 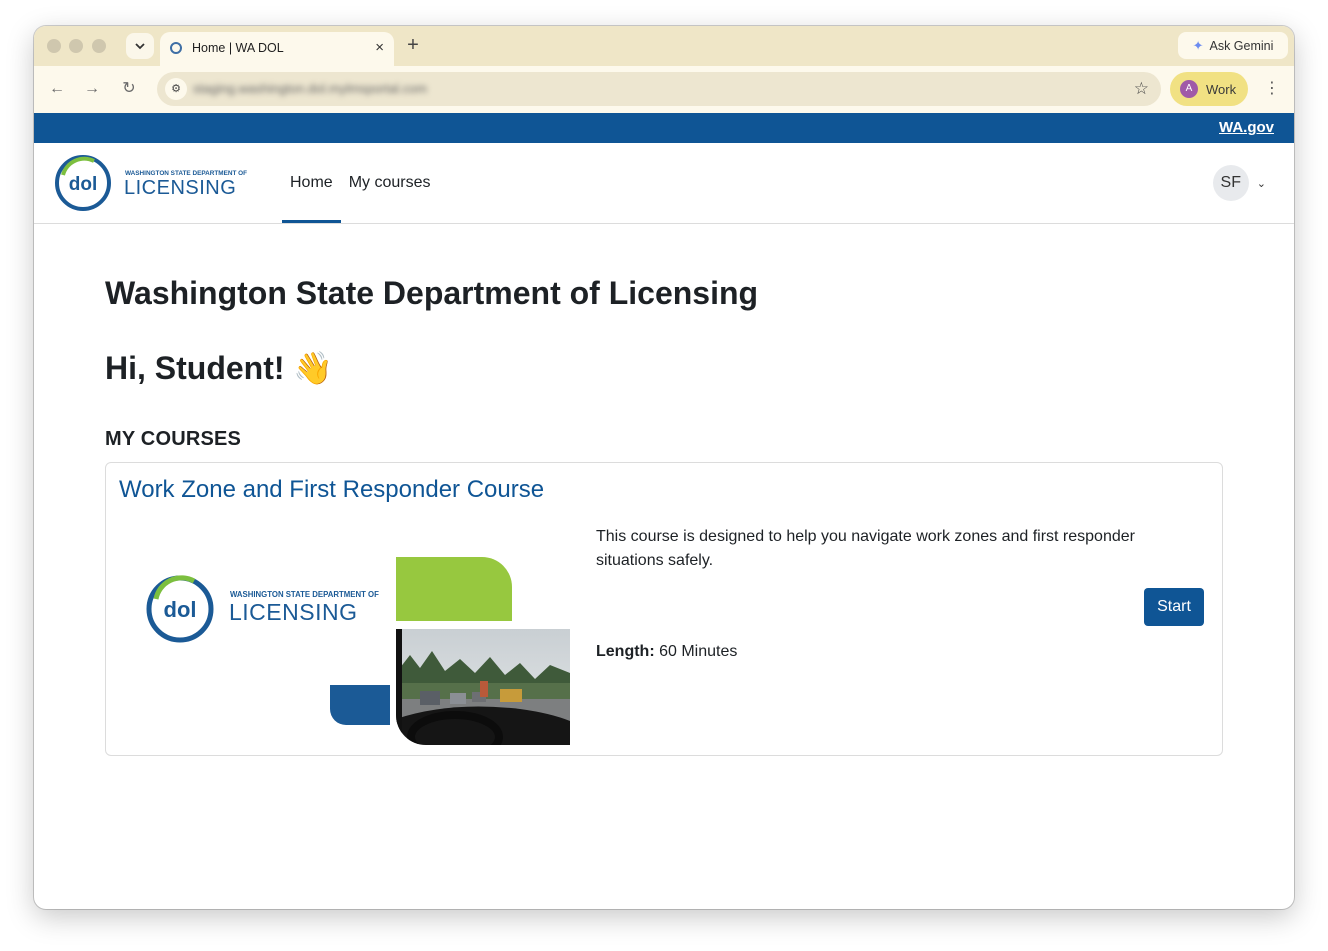 I want to click on favicon-icon, so click(x=176, y=48).